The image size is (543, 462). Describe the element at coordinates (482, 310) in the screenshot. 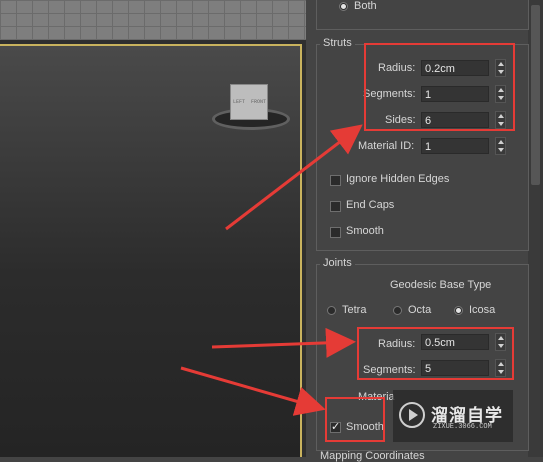

I see `icosa-label: Icosa` at that location.